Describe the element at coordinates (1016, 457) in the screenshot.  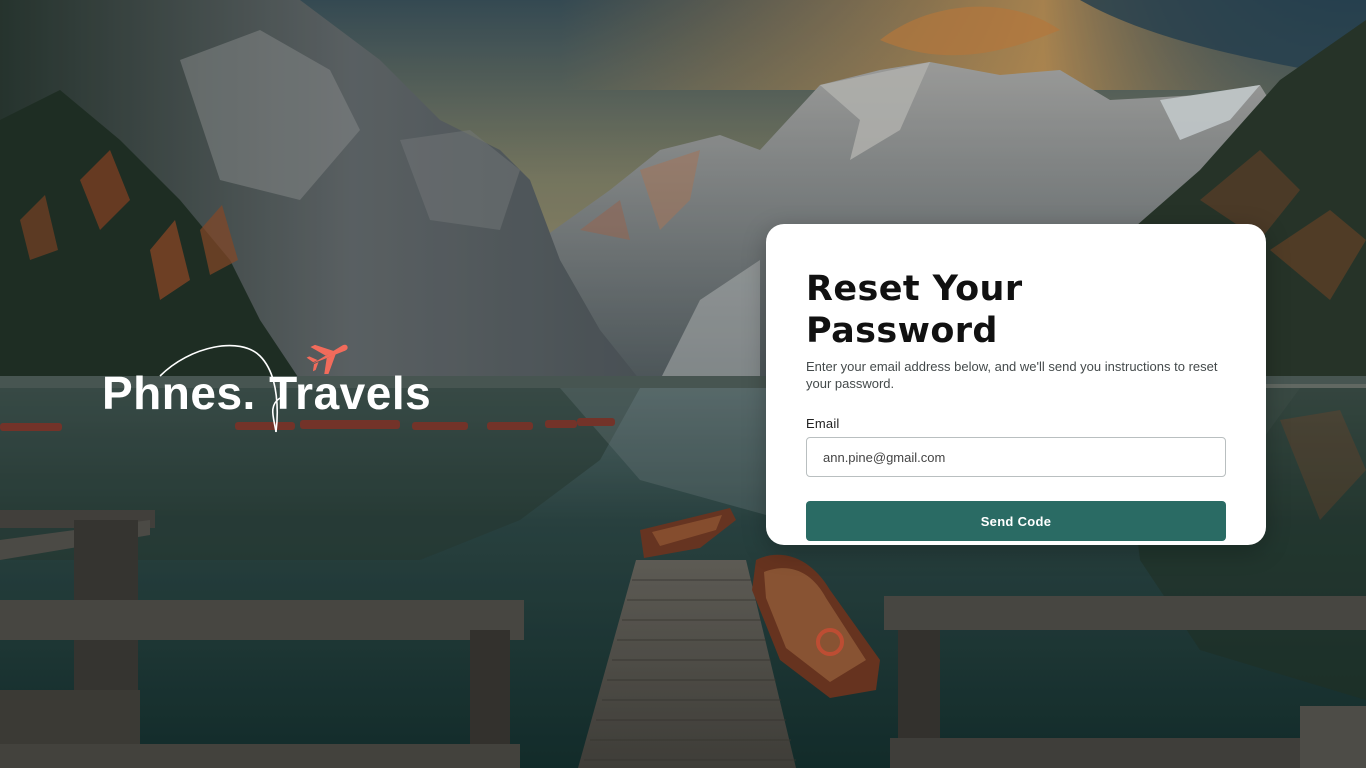
I see `email-field` at that location.